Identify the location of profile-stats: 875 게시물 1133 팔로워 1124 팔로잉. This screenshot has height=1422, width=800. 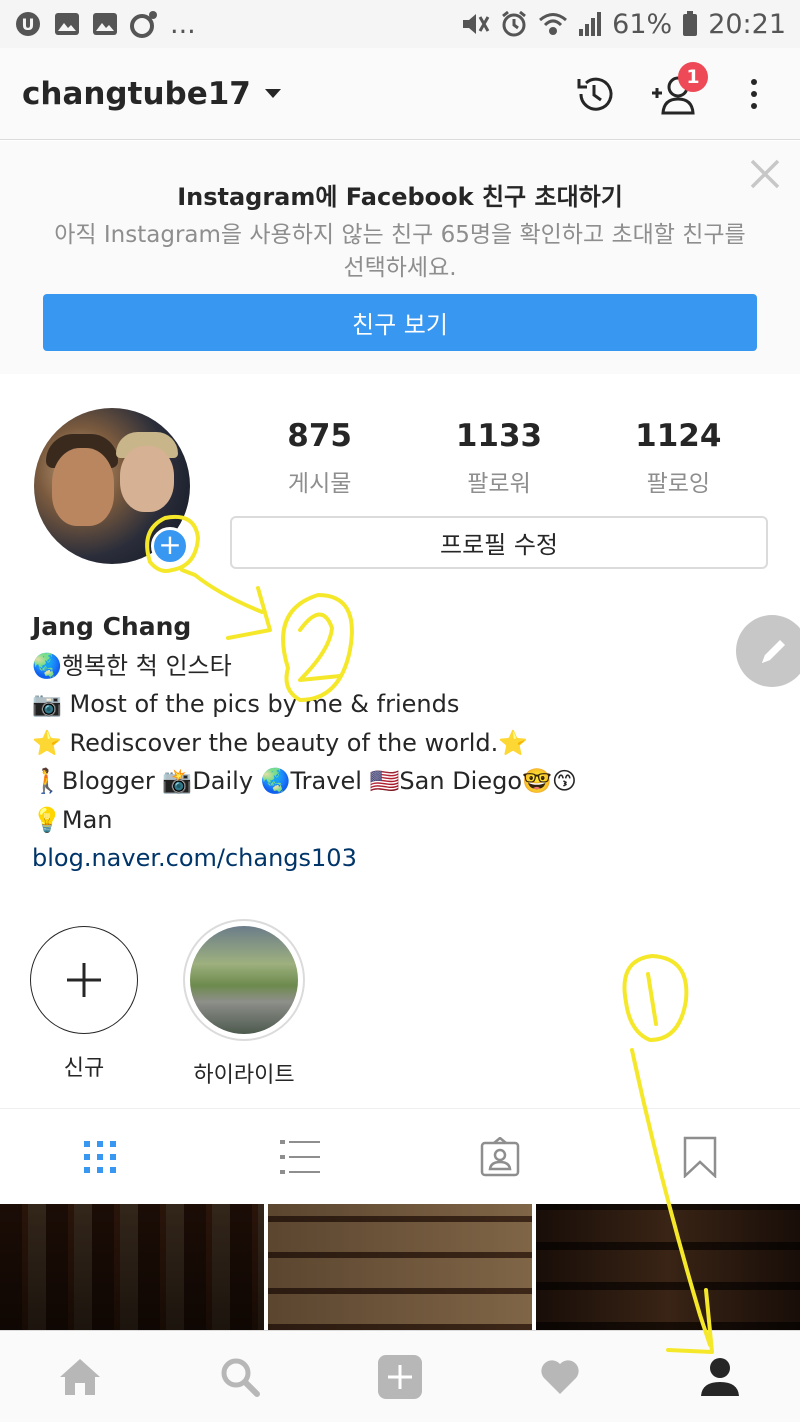
(499, 458).